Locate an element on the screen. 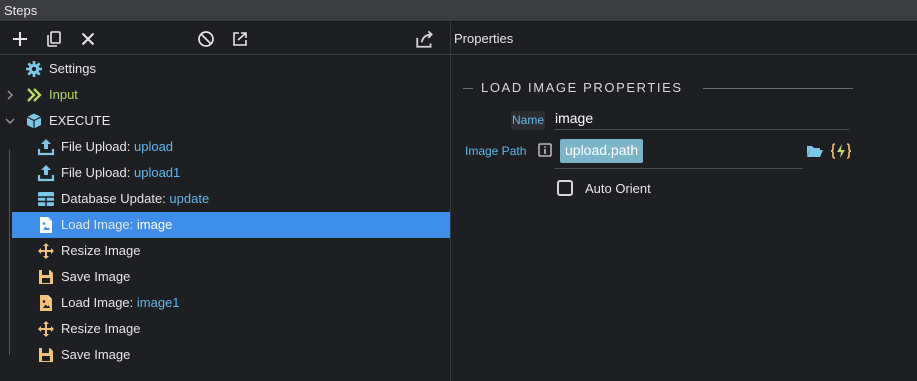 This screenshot has height=381, width=917. tree-item-label: EXECUTE is located at coordinates (80, 120).